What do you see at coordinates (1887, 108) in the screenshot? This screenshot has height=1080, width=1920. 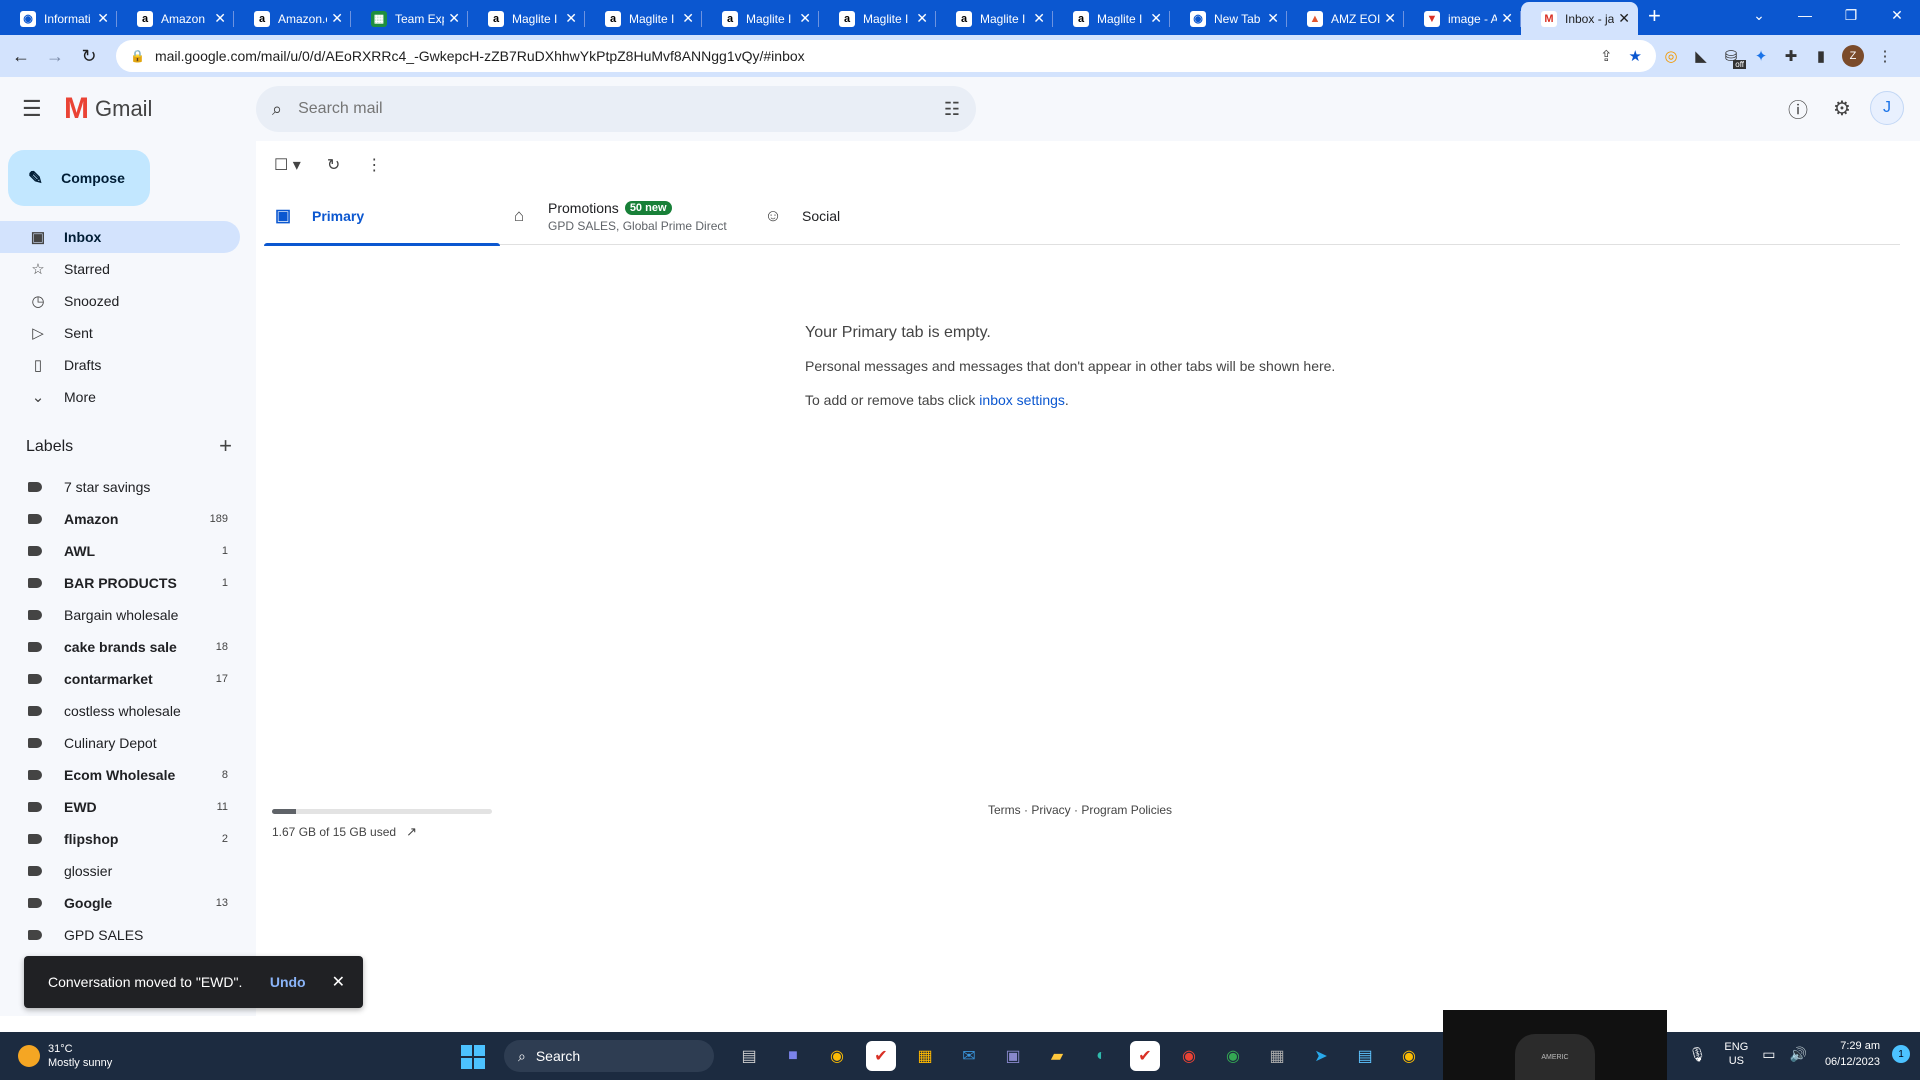 I see `account-avatar: J` at bounding box center [1887, 108].